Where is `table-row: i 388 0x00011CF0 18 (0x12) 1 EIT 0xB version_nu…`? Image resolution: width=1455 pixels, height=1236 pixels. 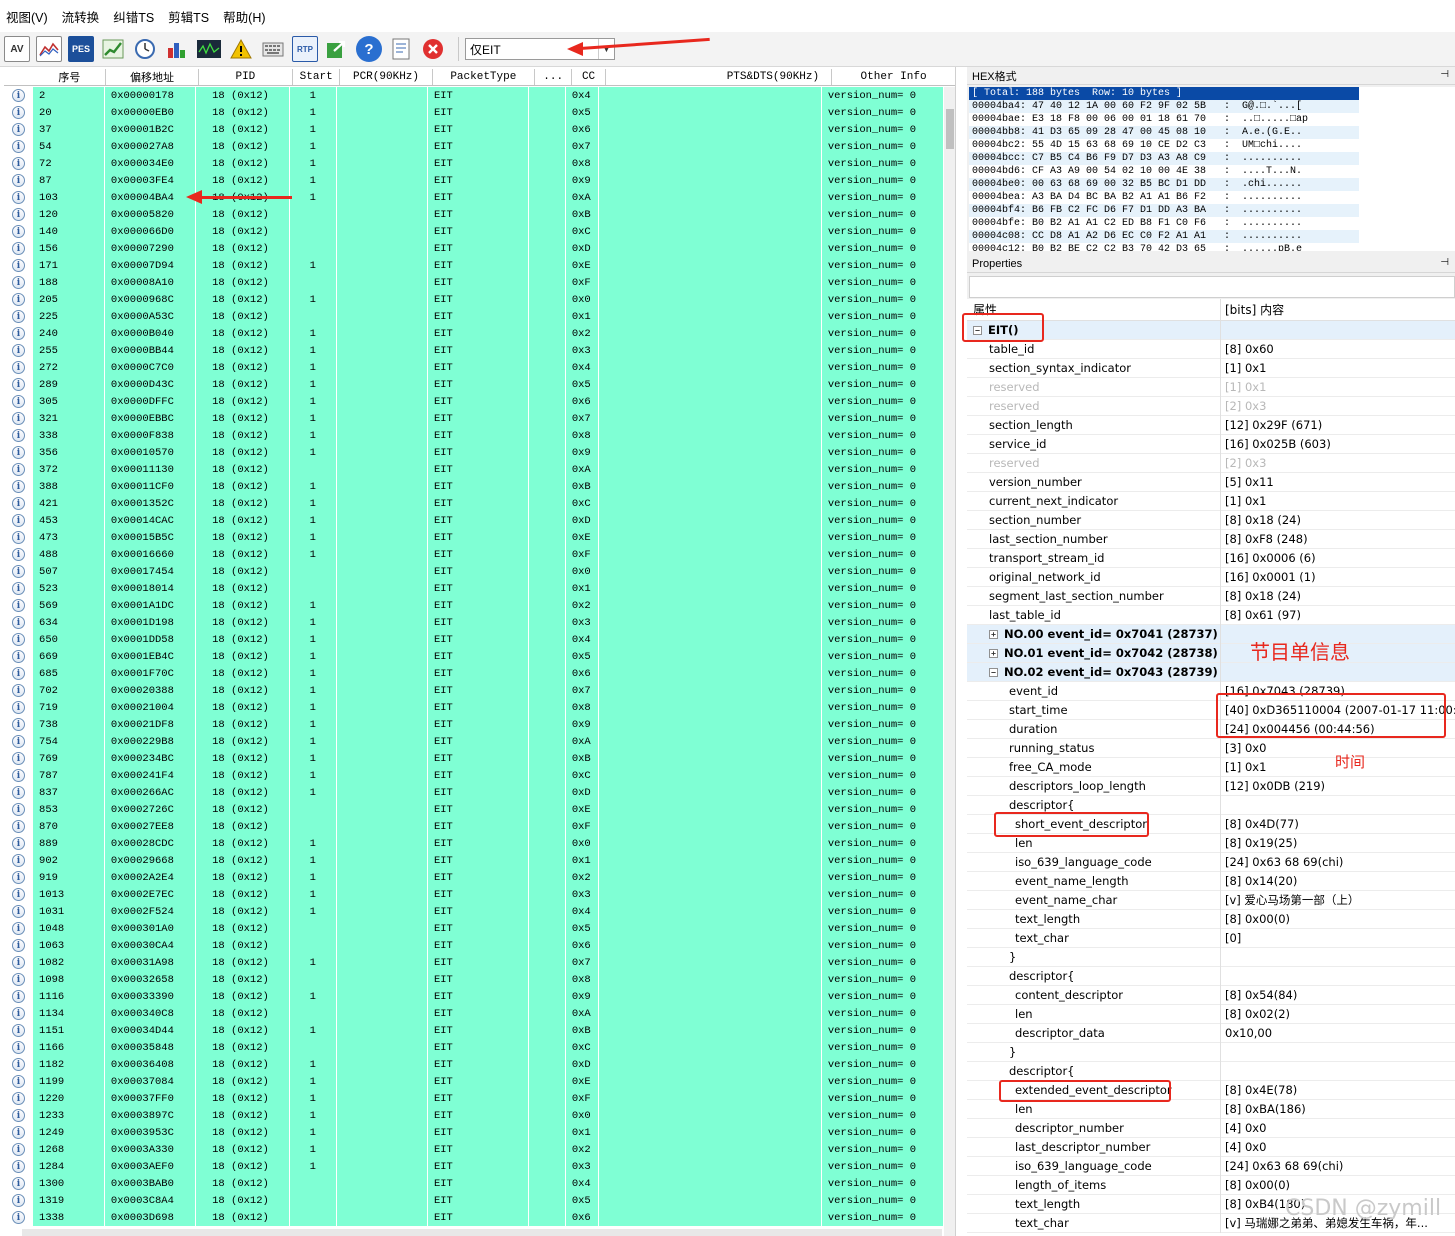
table-row: i 388 0x00011CF0 18 (0x12) 1 EIT 0xB version_nu… is located at coordinates (474, 486).